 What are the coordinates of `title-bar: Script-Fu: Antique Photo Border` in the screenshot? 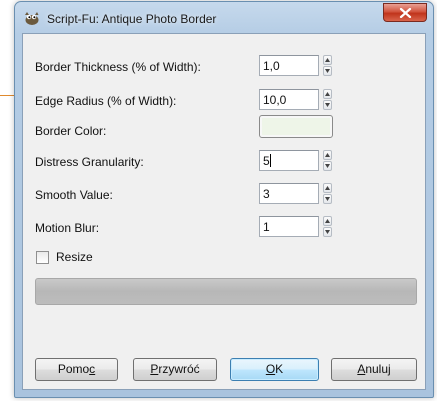 It's located at (224, 19).